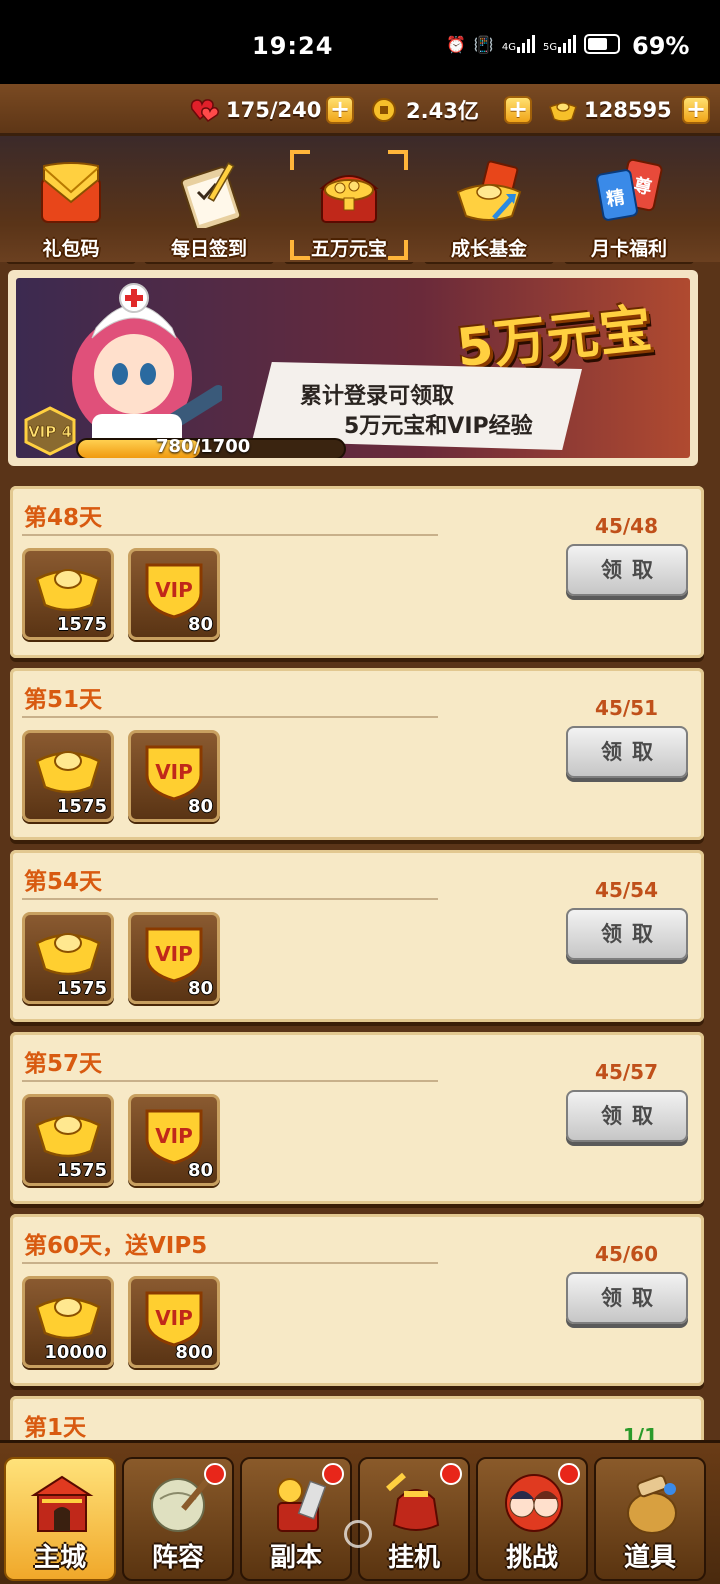 The height and width of the screenshot is (1584, 720). I want to click on signal-4g-icon: 4G, so click(518, 44).